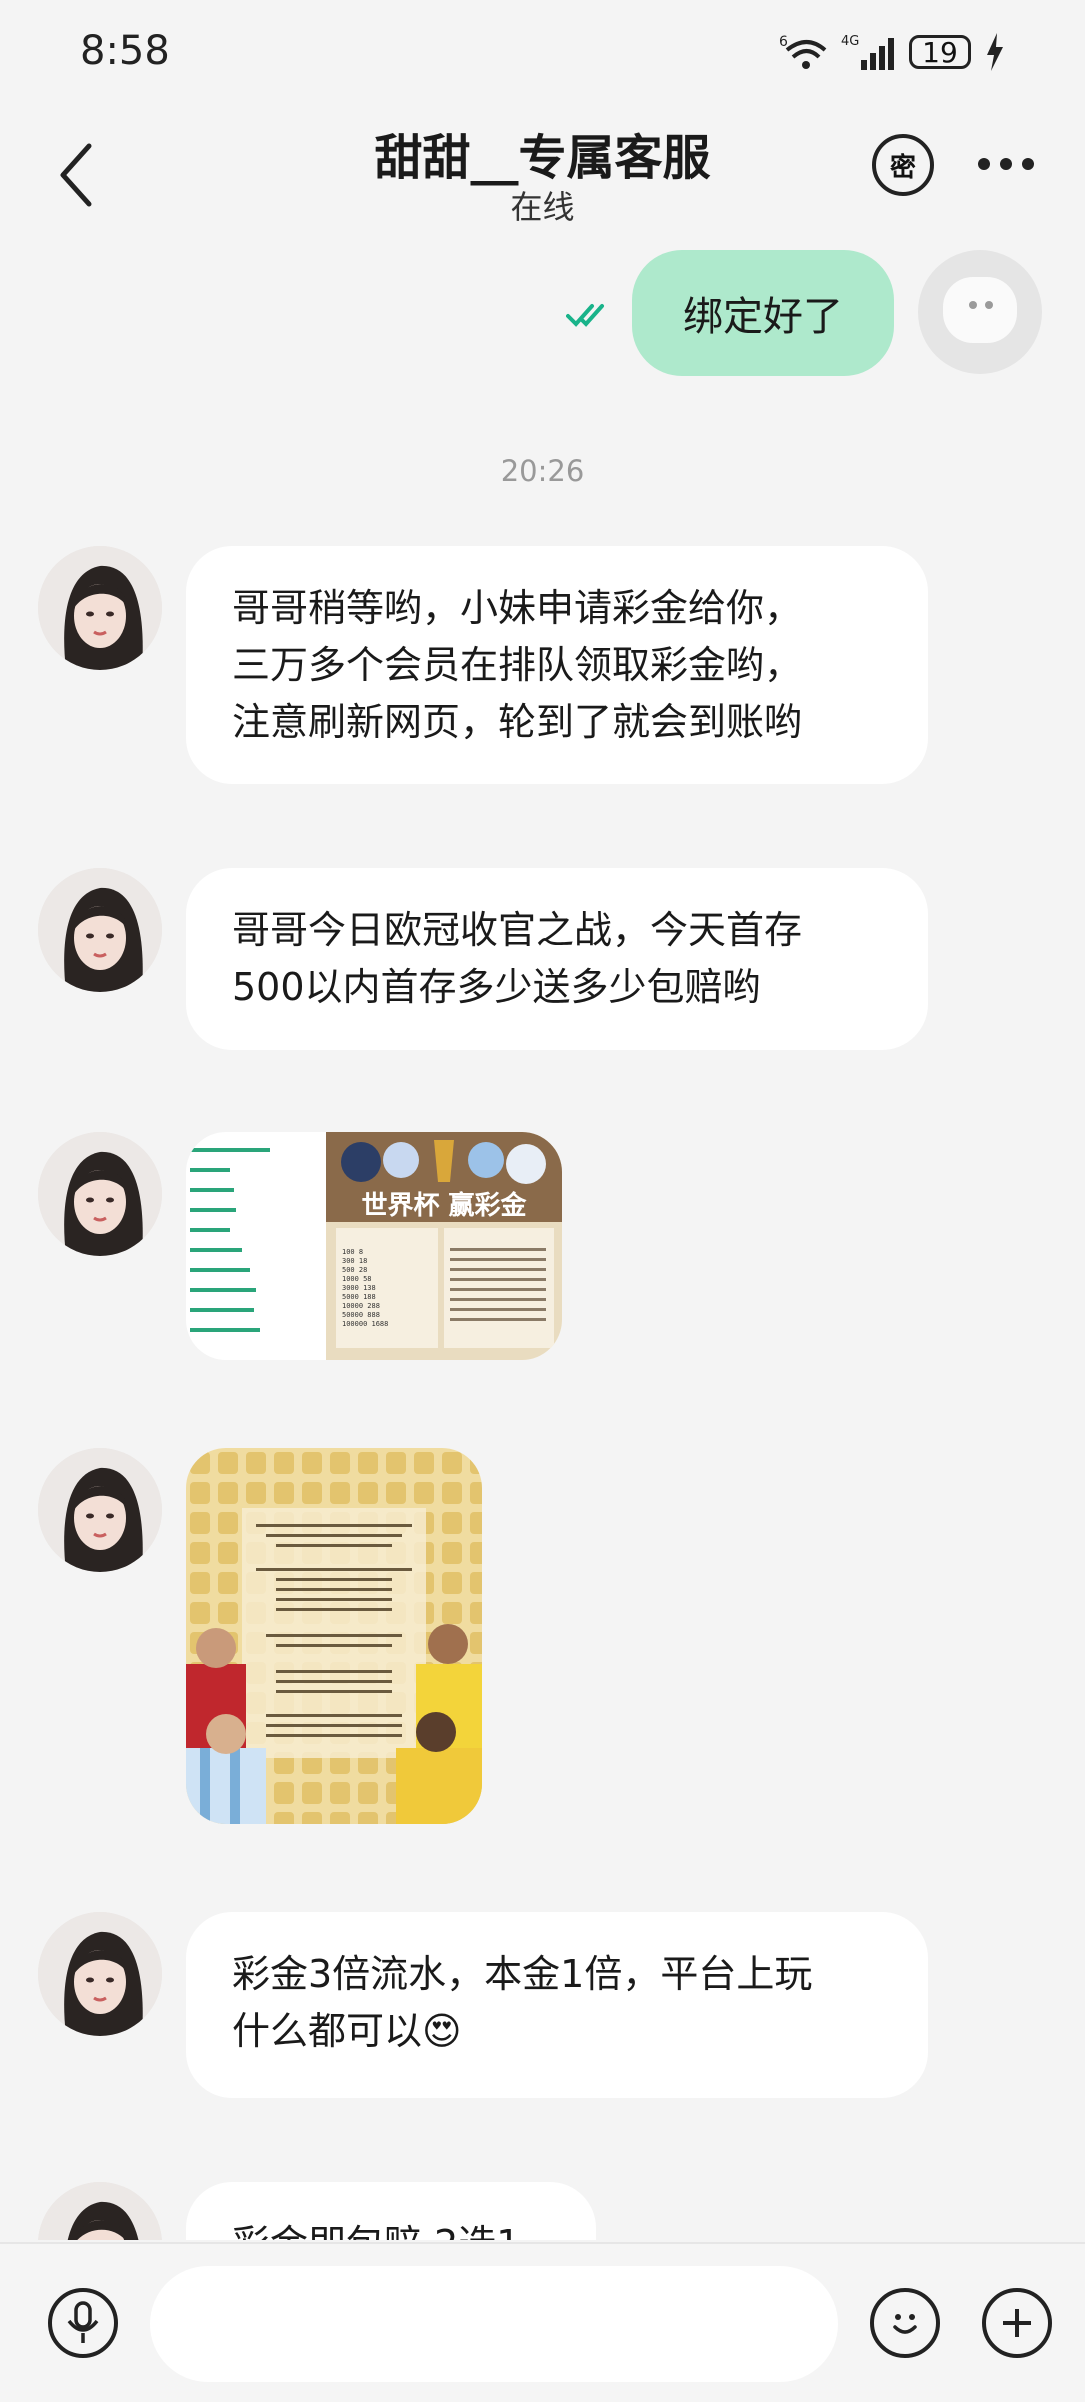 The width and height of the screenshot is (1085, 2402). I want to click on smiley-icon, so click(905, 2324).